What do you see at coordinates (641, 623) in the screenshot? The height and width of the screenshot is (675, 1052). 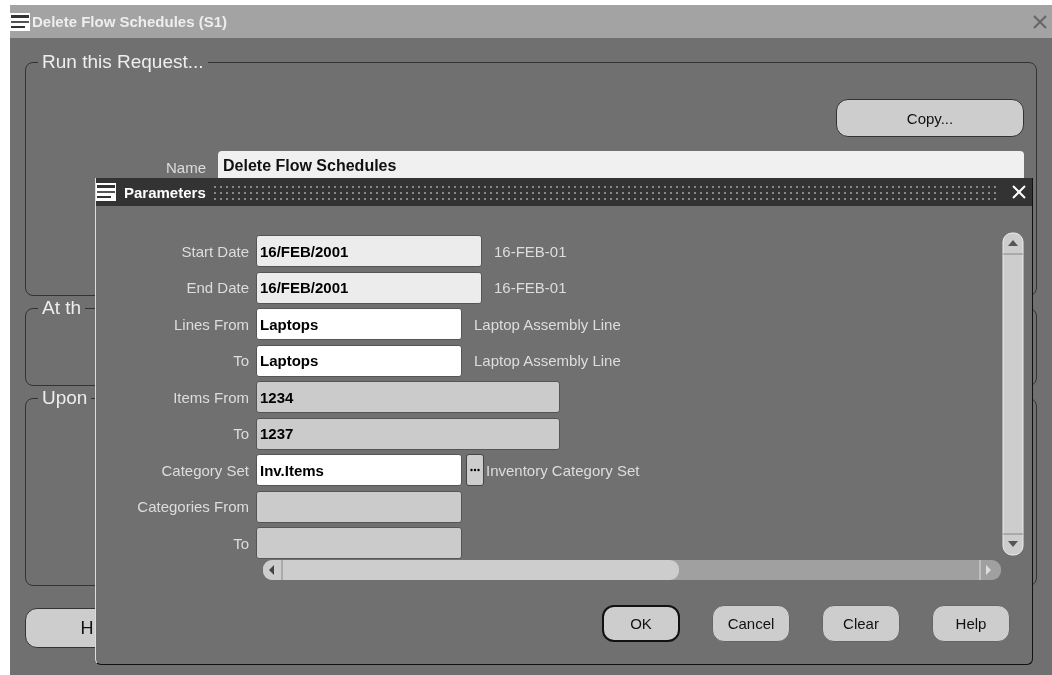 I see `dialog-button: OK` at bounding box center [641, 623].